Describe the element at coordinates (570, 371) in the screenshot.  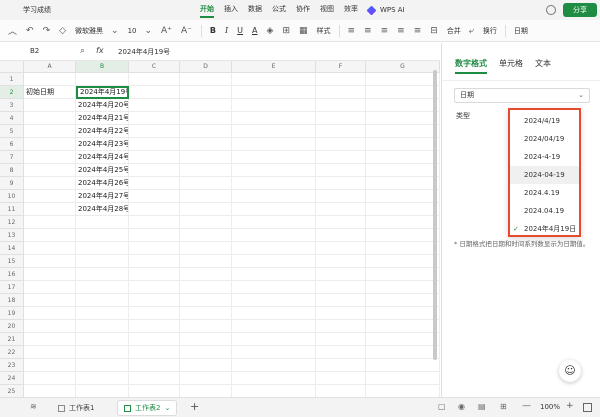
I see `assistant-avatar-icon: ☺` at that location.